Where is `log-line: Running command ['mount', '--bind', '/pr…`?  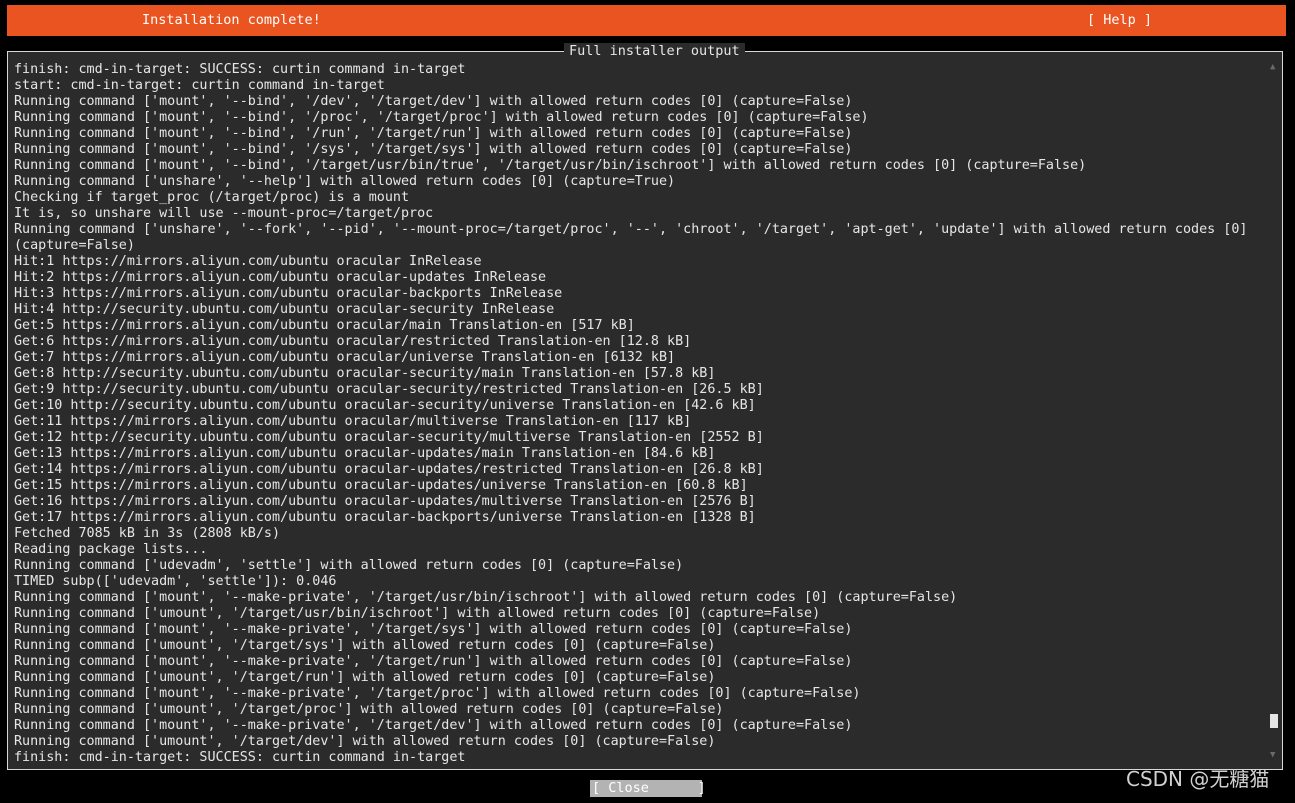 log-line: Running command ['mount', '--bind', '/pr… is located at coordinates (441, 117).